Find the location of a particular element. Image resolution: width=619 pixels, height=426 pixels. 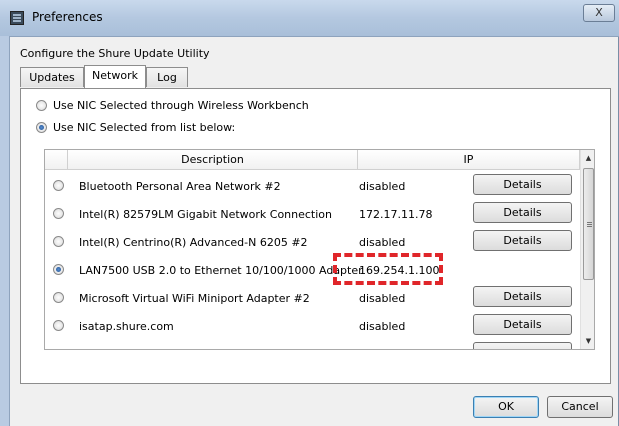

window-title: Preferences is located at coordinates (67, 17).